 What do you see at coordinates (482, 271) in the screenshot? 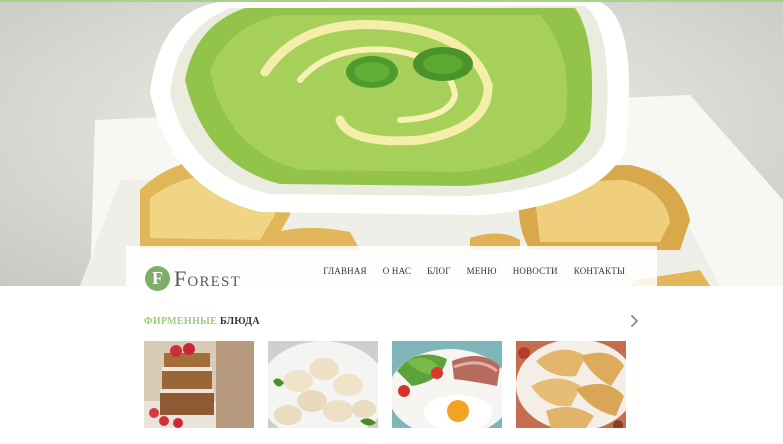
I see `nav-menu: МЕНЮ` at bounding box center [482, 271].